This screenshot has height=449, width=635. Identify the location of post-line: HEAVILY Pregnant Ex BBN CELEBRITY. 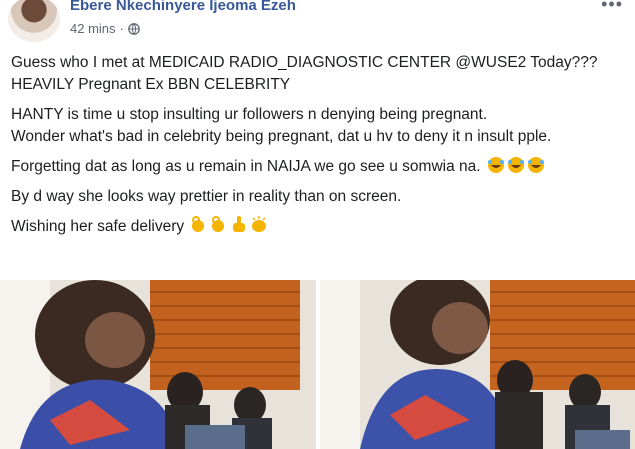
(151, 84).